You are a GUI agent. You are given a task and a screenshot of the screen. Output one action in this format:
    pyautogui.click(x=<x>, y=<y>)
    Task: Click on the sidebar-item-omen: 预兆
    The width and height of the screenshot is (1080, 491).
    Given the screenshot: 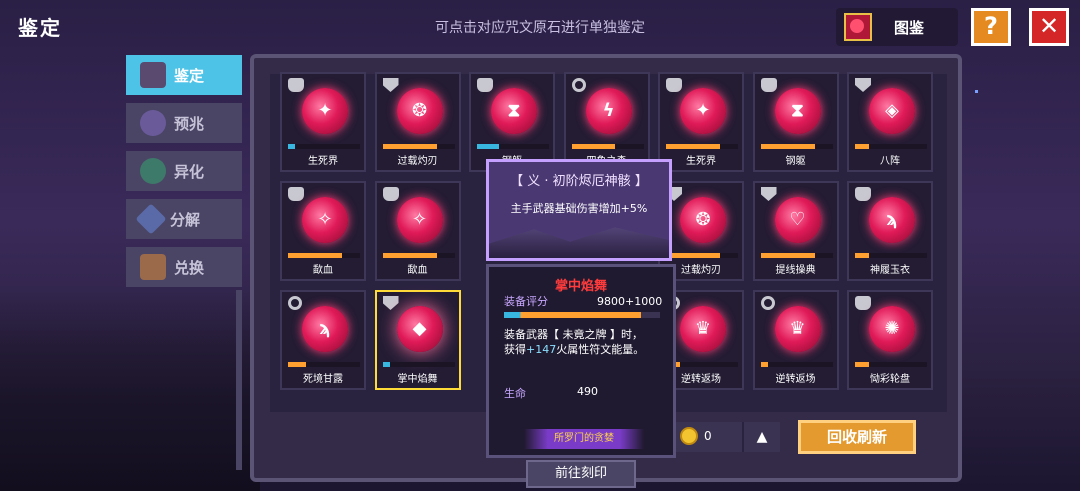 What is the action you would take?
    pyautogui.click(x=184, y=123)
    